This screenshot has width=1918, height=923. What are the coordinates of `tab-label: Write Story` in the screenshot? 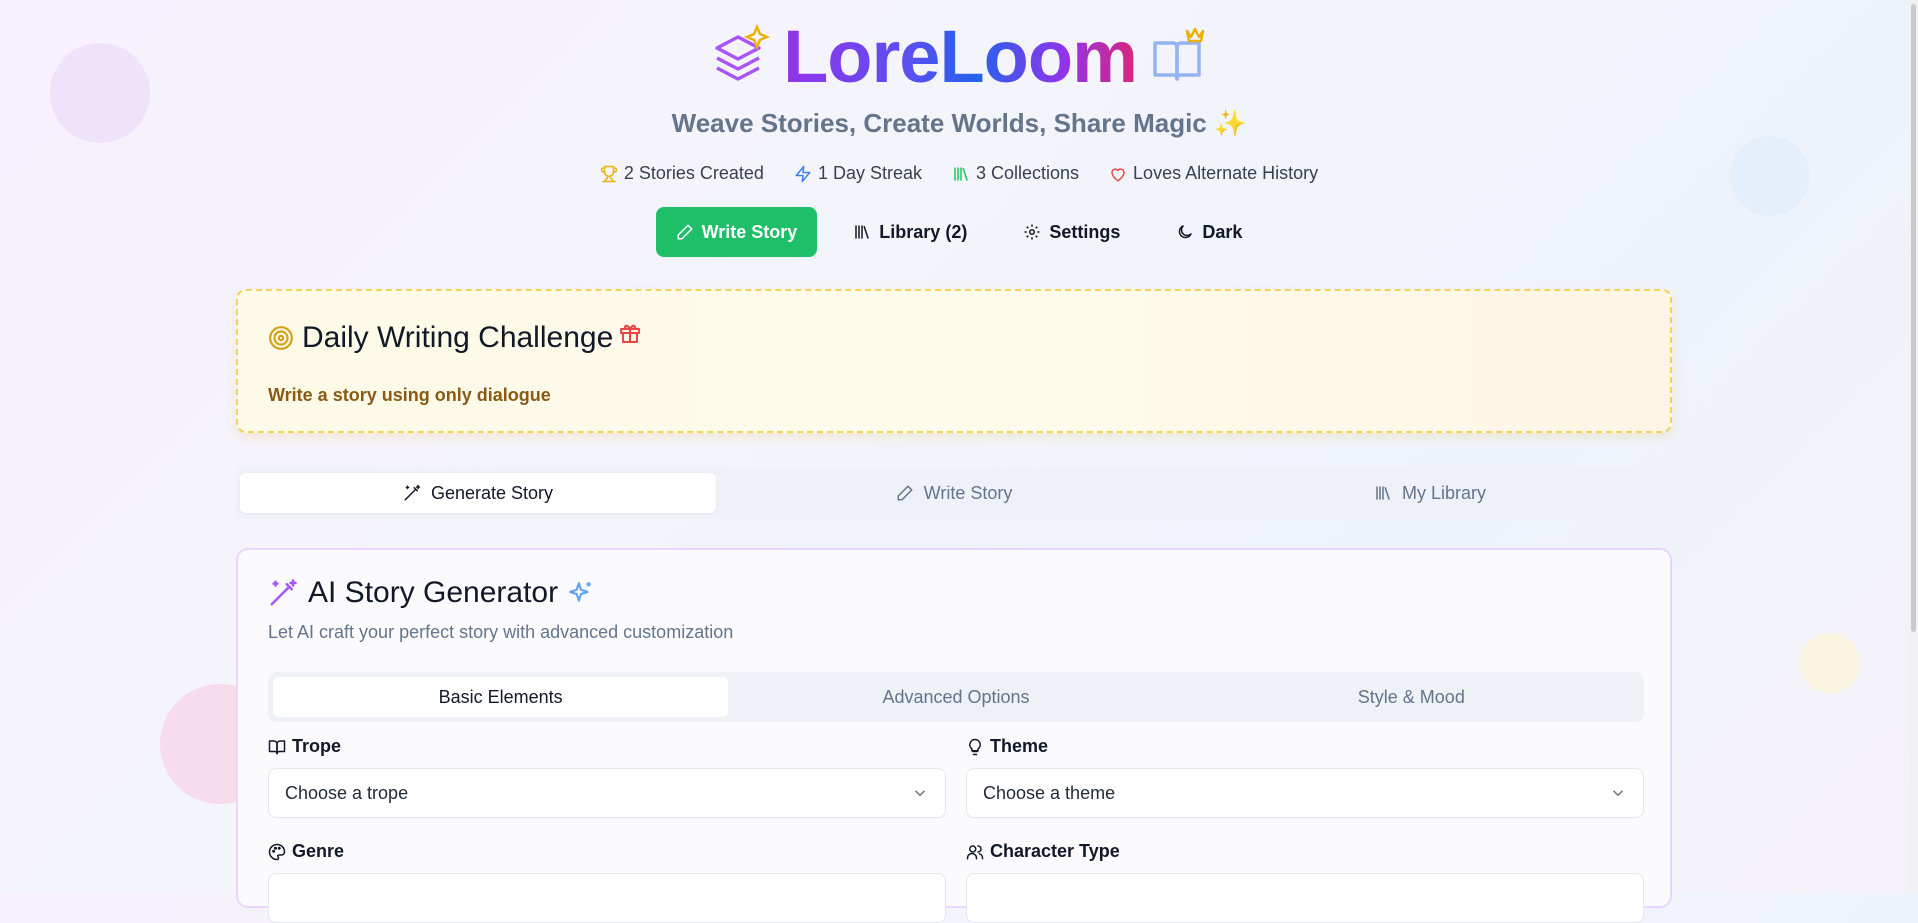 It's located at (968, 492).